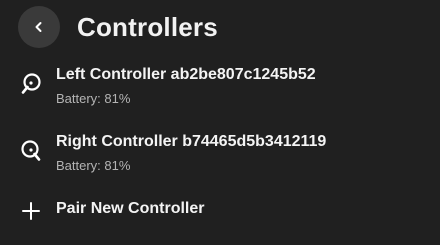 The image size is (440, 245). I want to click on pair-new-controller-label: Pair New Controller, so click(130, 208).